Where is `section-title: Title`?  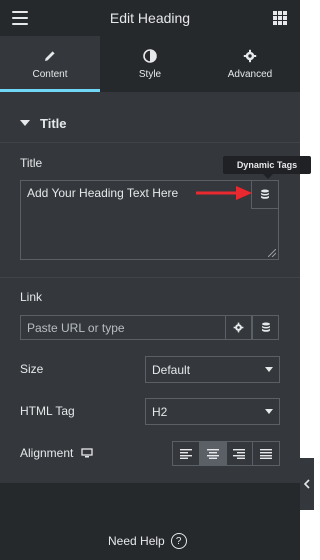 section-title: Title is located at coordinates (53, 123).